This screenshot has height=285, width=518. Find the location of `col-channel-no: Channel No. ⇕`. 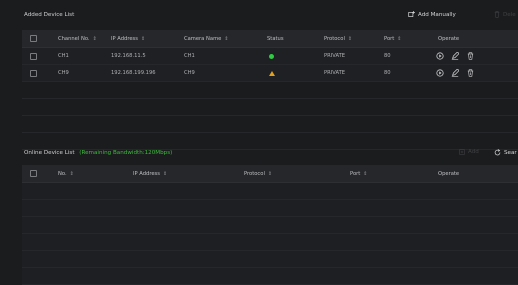

col-channel-no: Channel No. ⇕ is located at coordinates (77, 38).